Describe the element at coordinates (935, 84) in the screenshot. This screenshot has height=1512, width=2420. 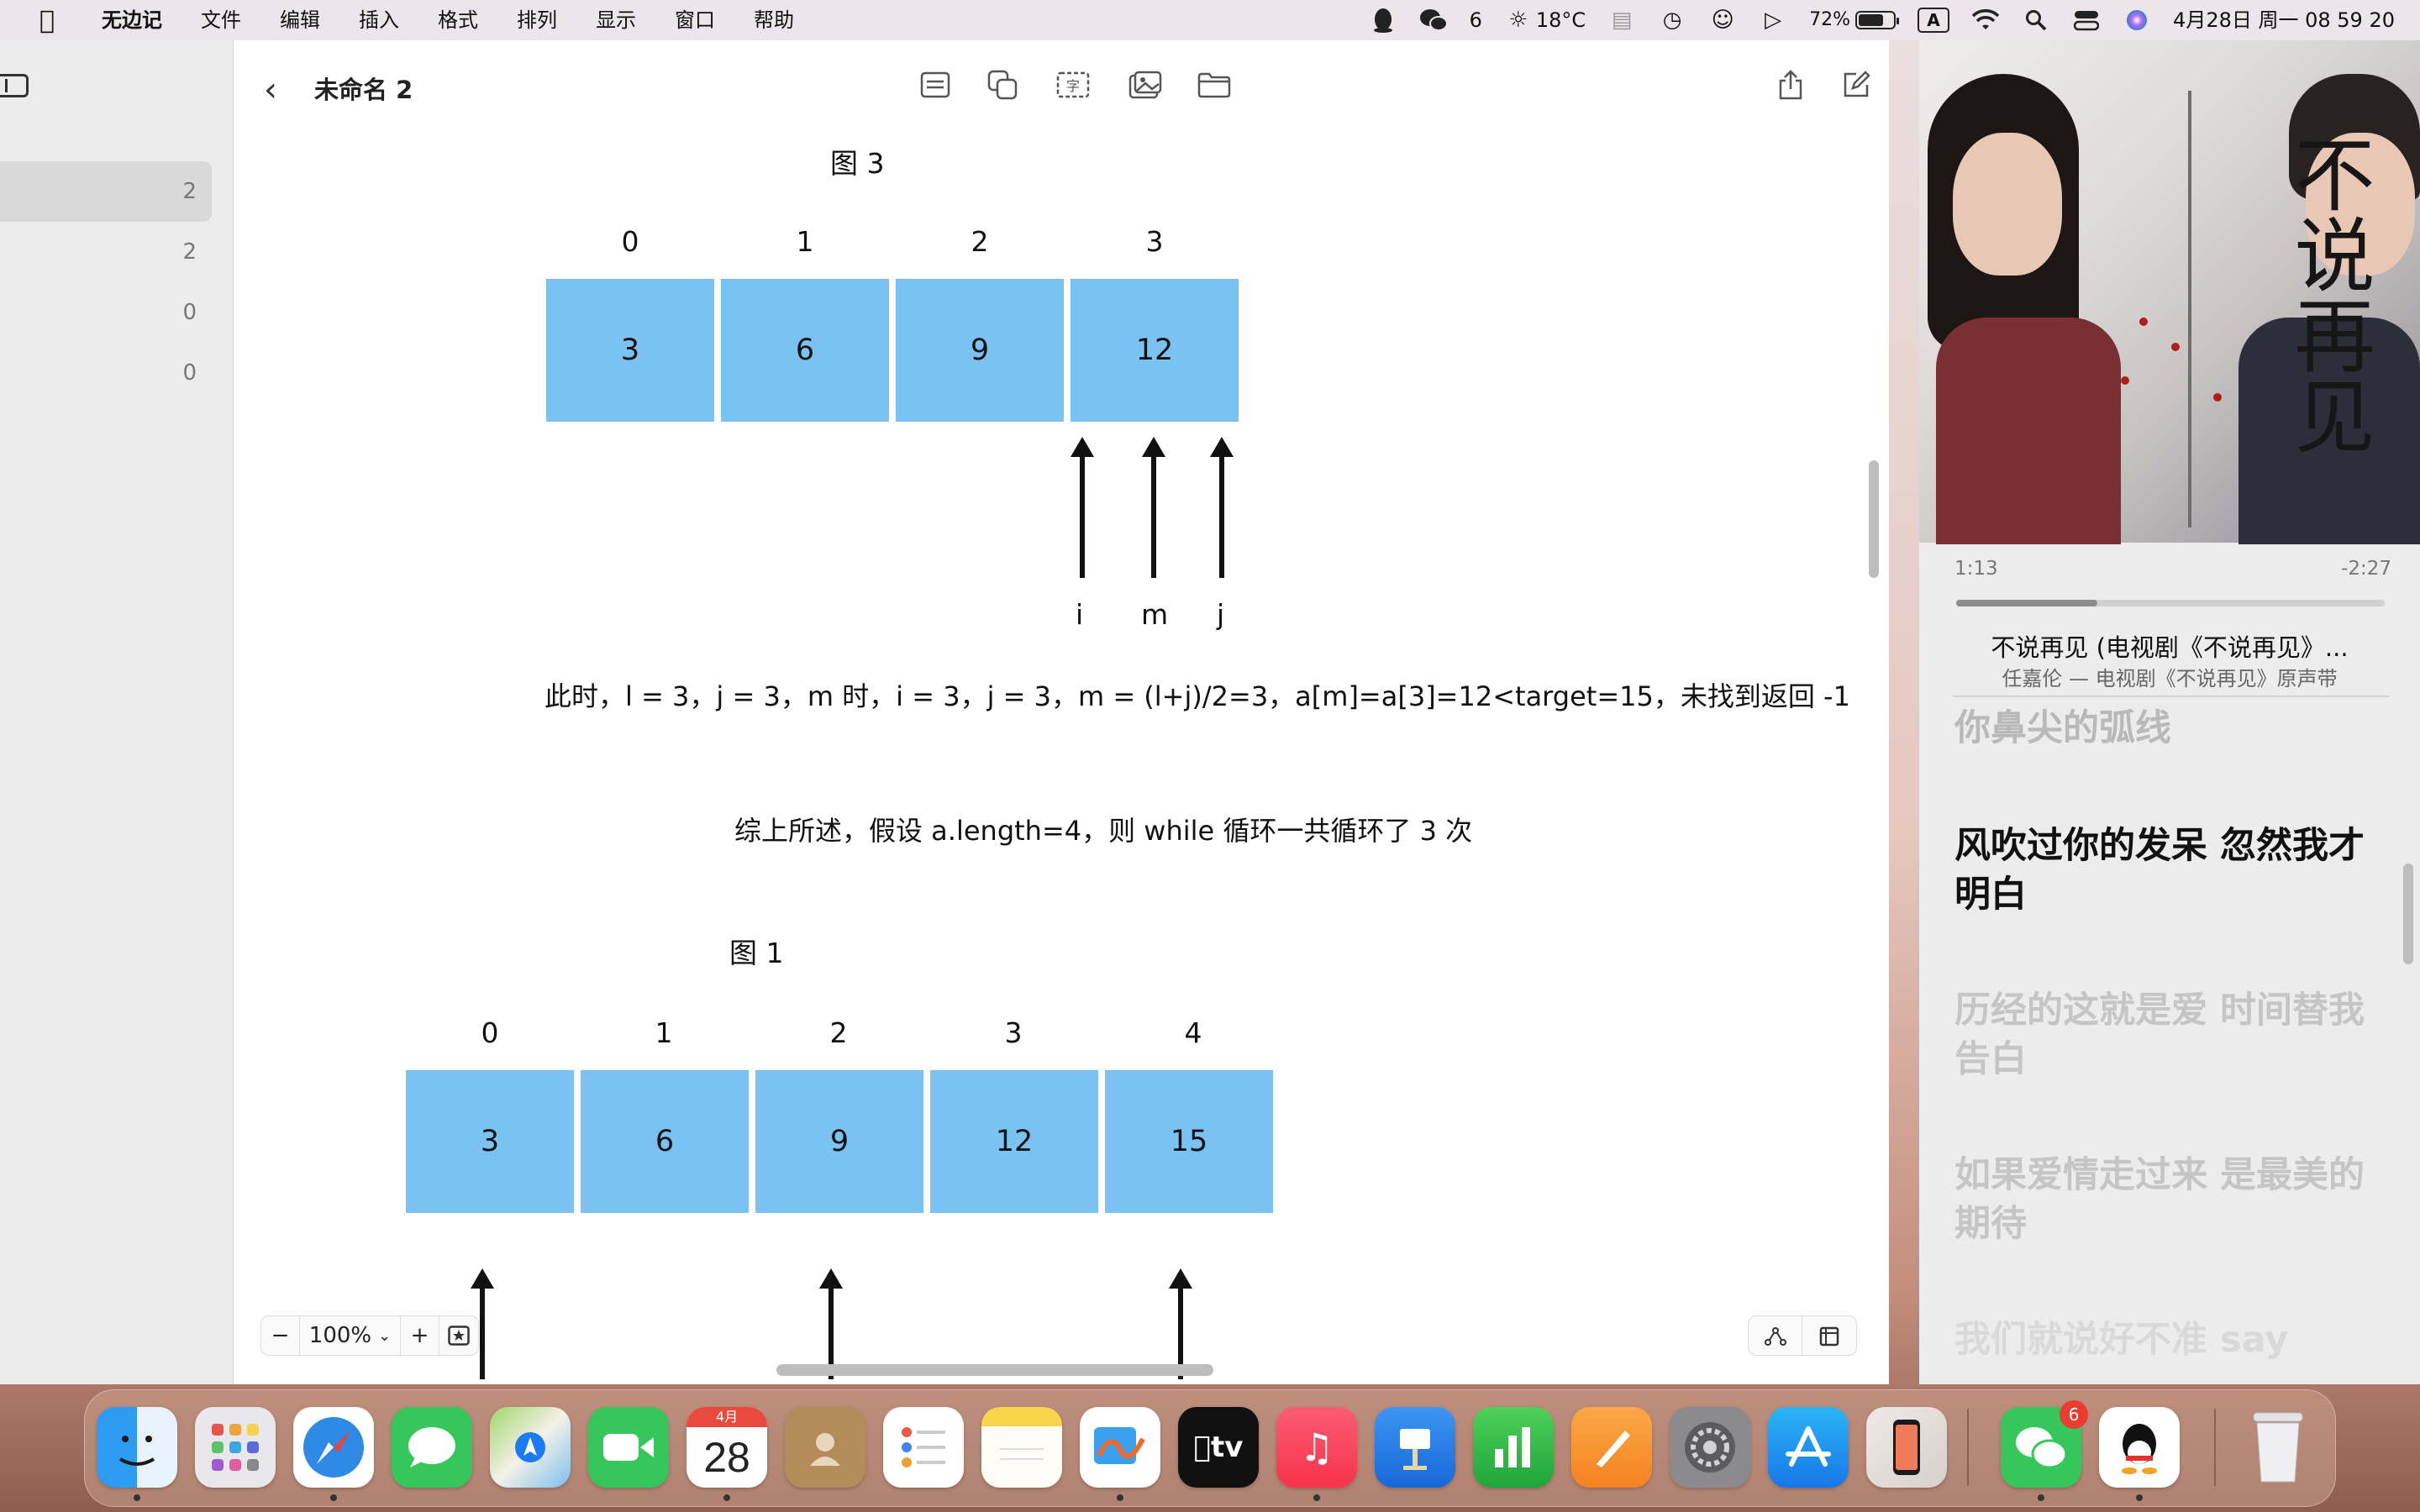
I see `sticky-note-icon` at that location.